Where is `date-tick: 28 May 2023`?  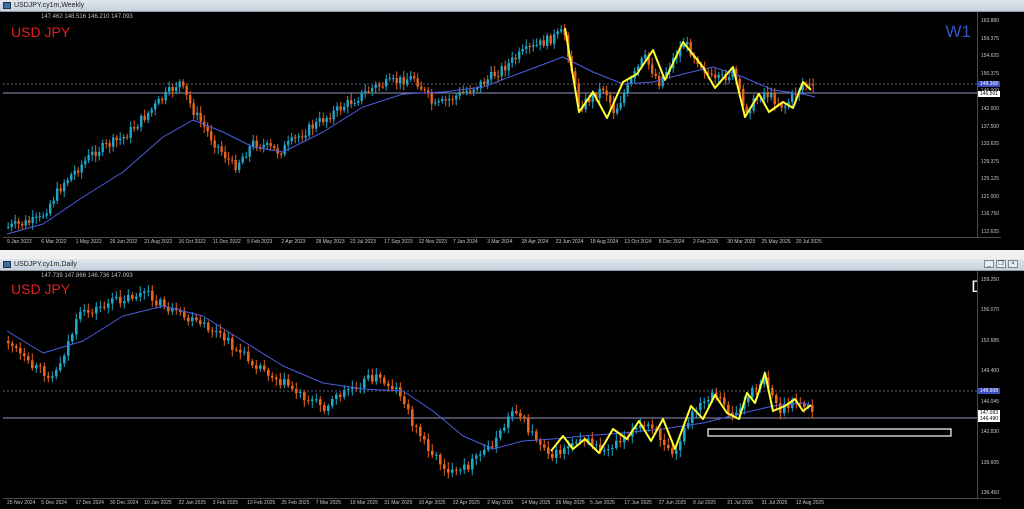 date-tick: 28 May 2023 is located at coordinates (330, 242).